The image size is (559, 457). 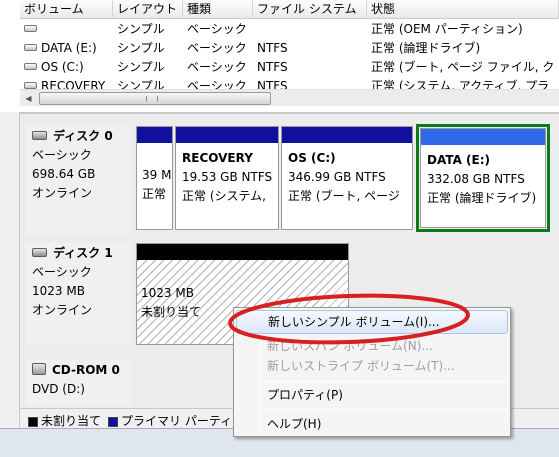 I want to click on scroll-left-arrow-icon: ◀, so click(x=28, y=98).